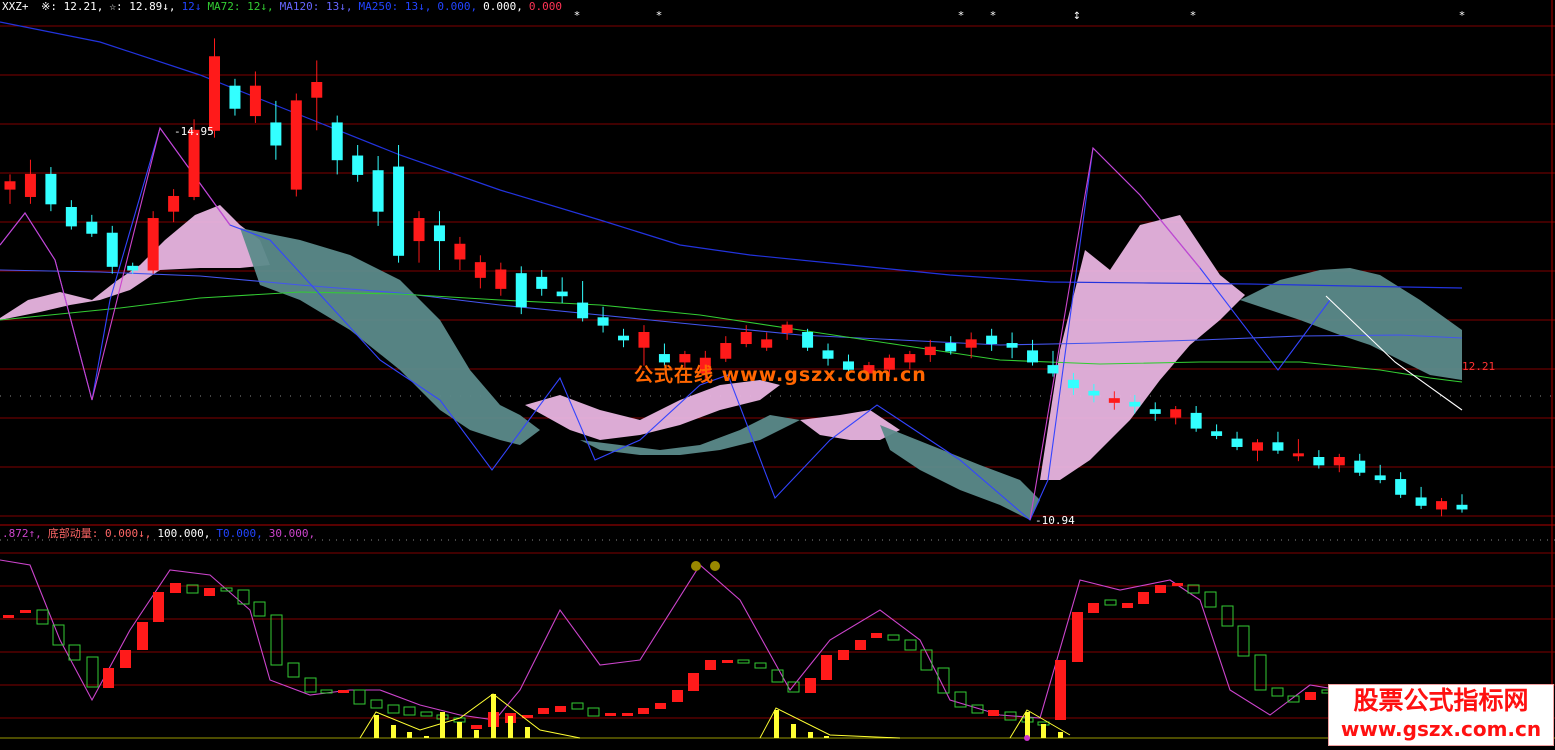 The height and width of the screenshot is (750, 1555). Describe the element at coordinates (395, 6) in the screenshot. I see `header-item: MA250: 13↓,` at that location.